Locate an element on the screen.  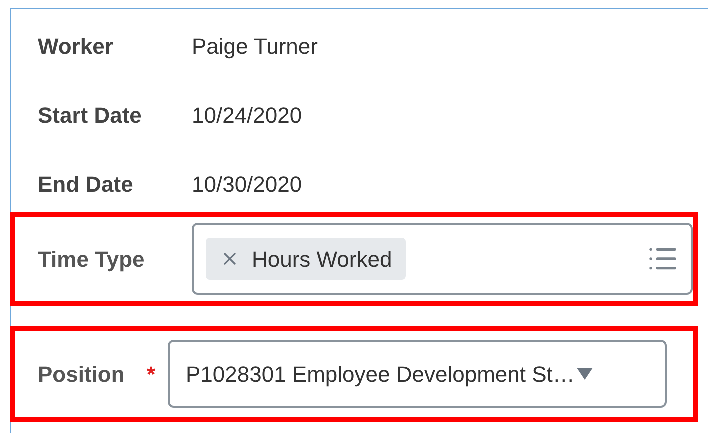
field-label: Time Type is located at coordinates (92, 260).